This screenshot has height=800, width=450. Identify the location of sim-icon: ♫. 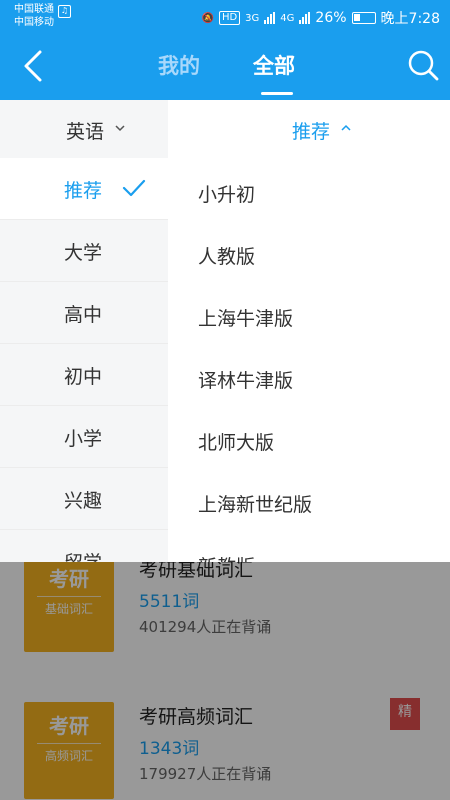
(64, 11).